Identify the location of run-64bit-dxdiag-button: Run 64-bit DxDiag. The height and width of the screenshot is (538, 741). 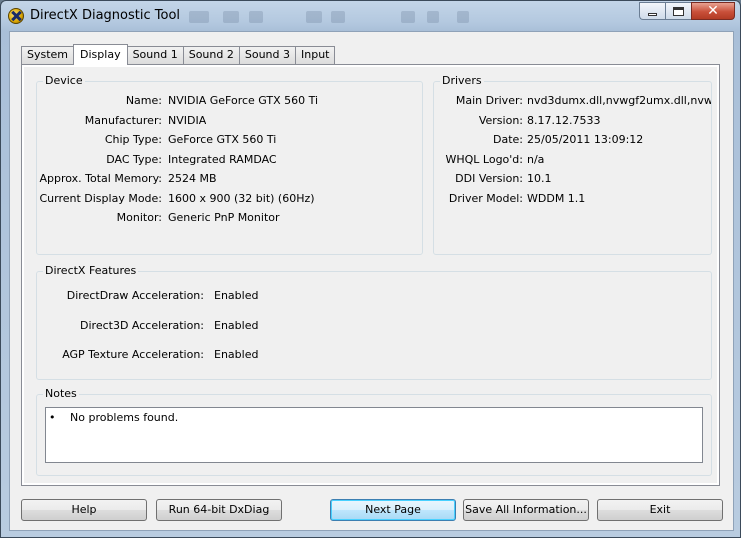
(219, 510).